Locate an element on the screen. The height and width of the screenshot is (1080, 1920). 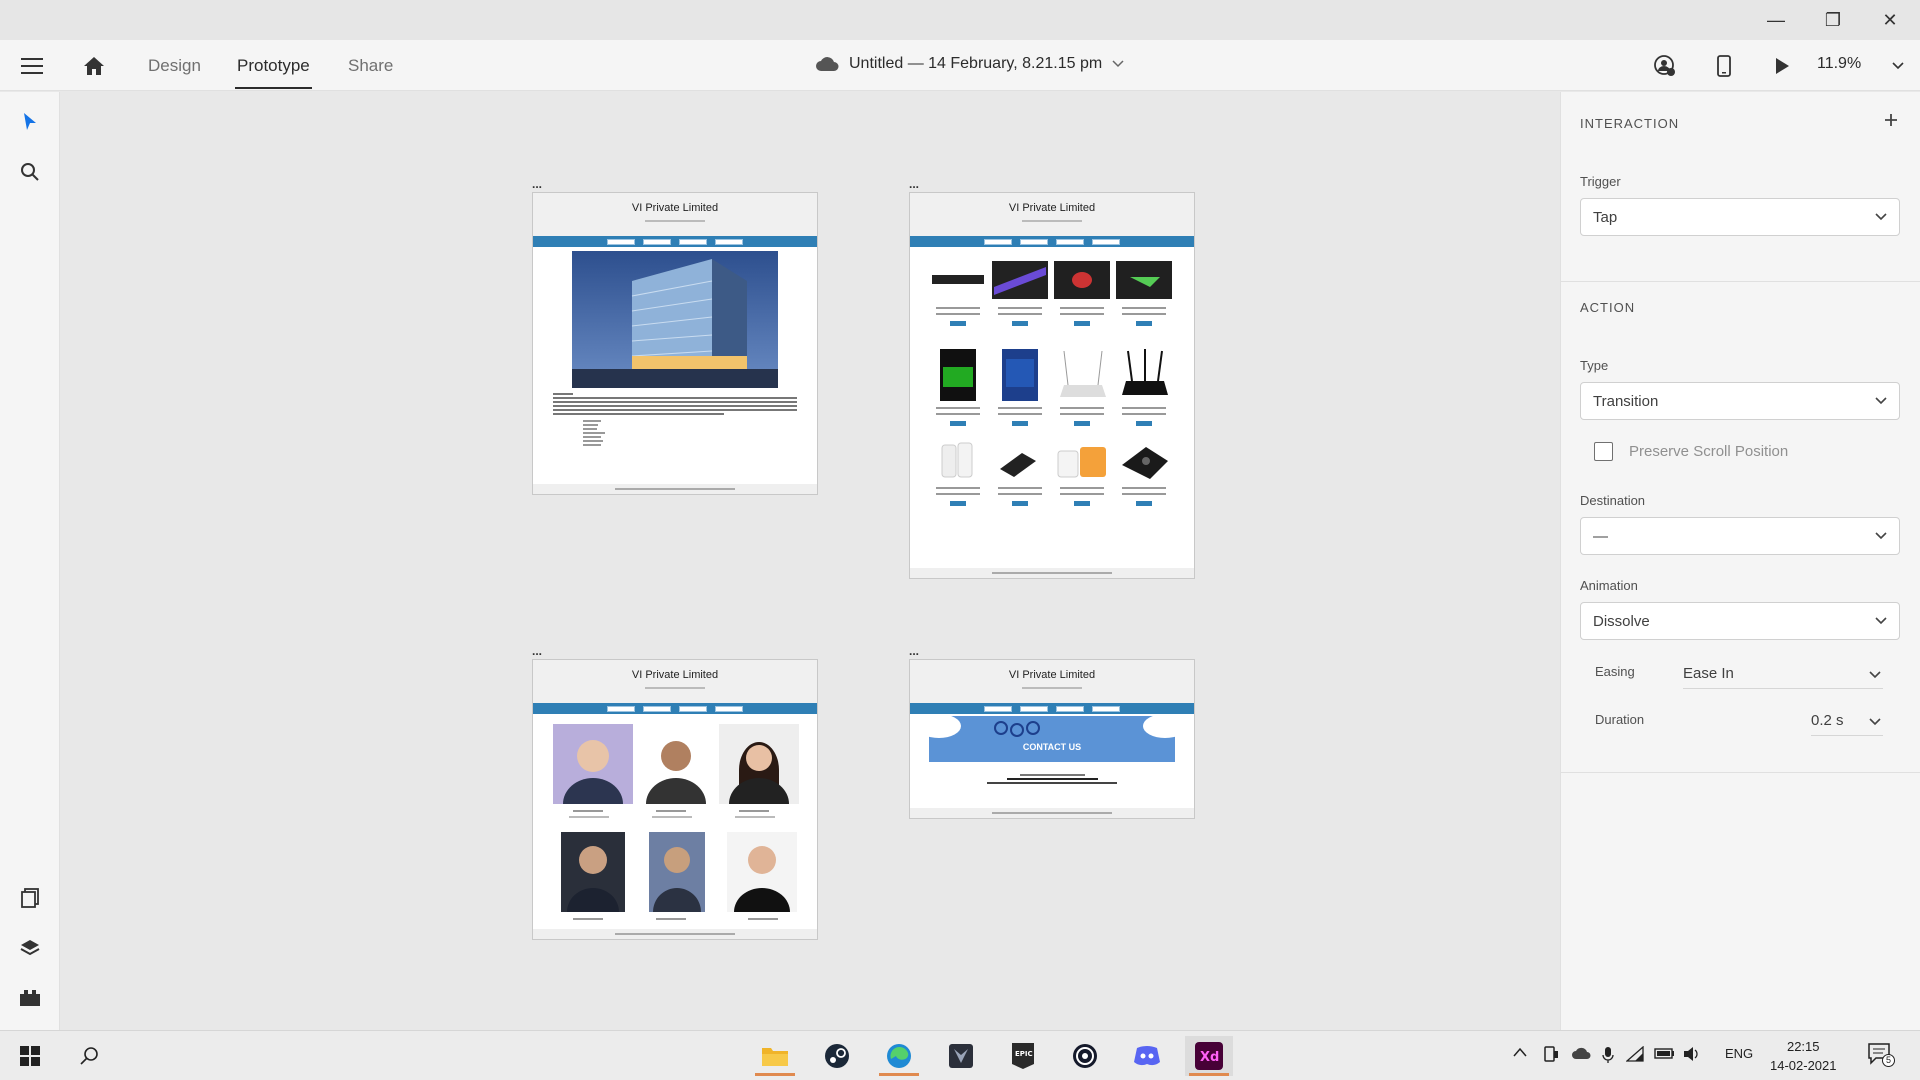
type-label: Type is located at coordinates (1594, 365).